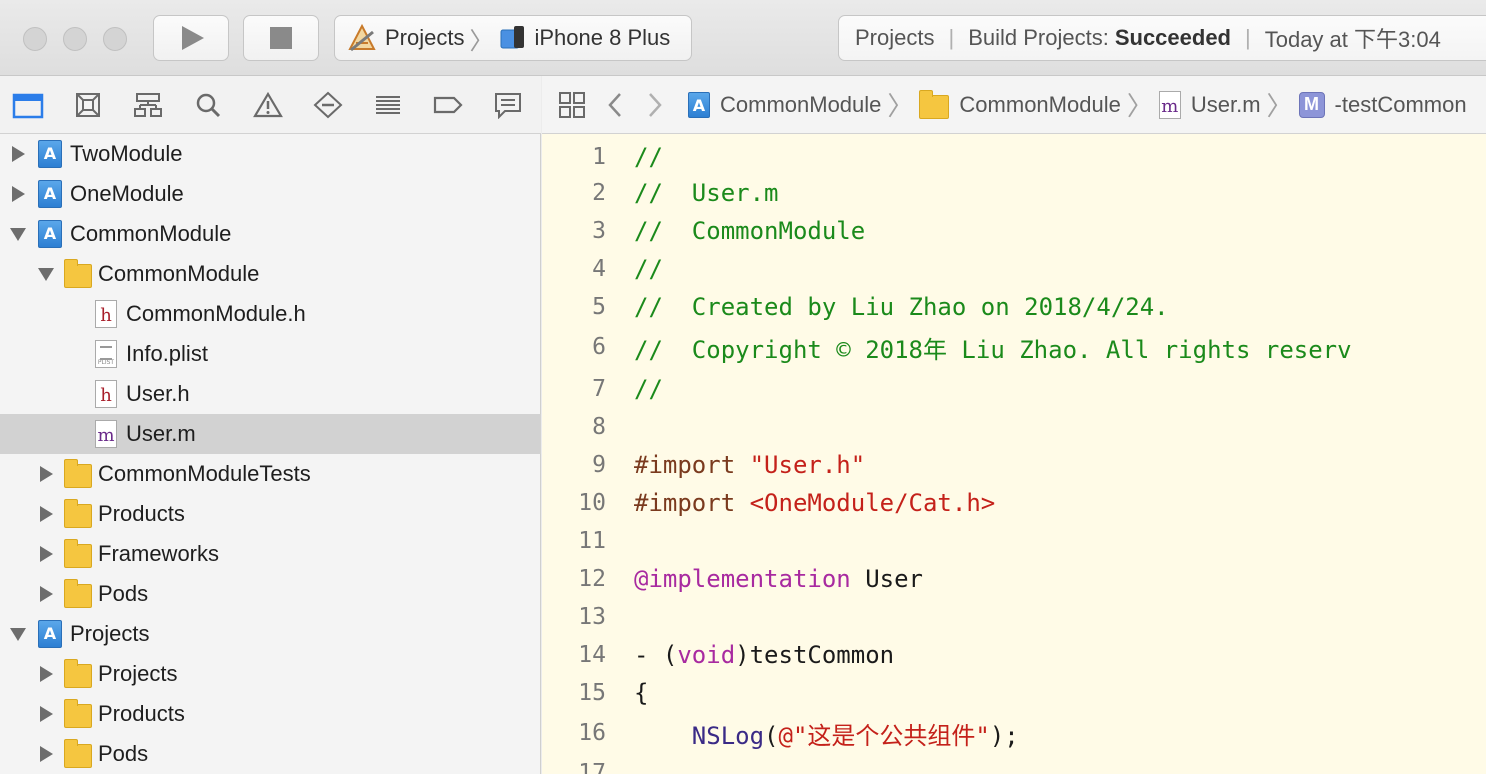  Describe the element at coordinates (815, 655) in the screenshot. I see `code-token: )testCommon` at that location.